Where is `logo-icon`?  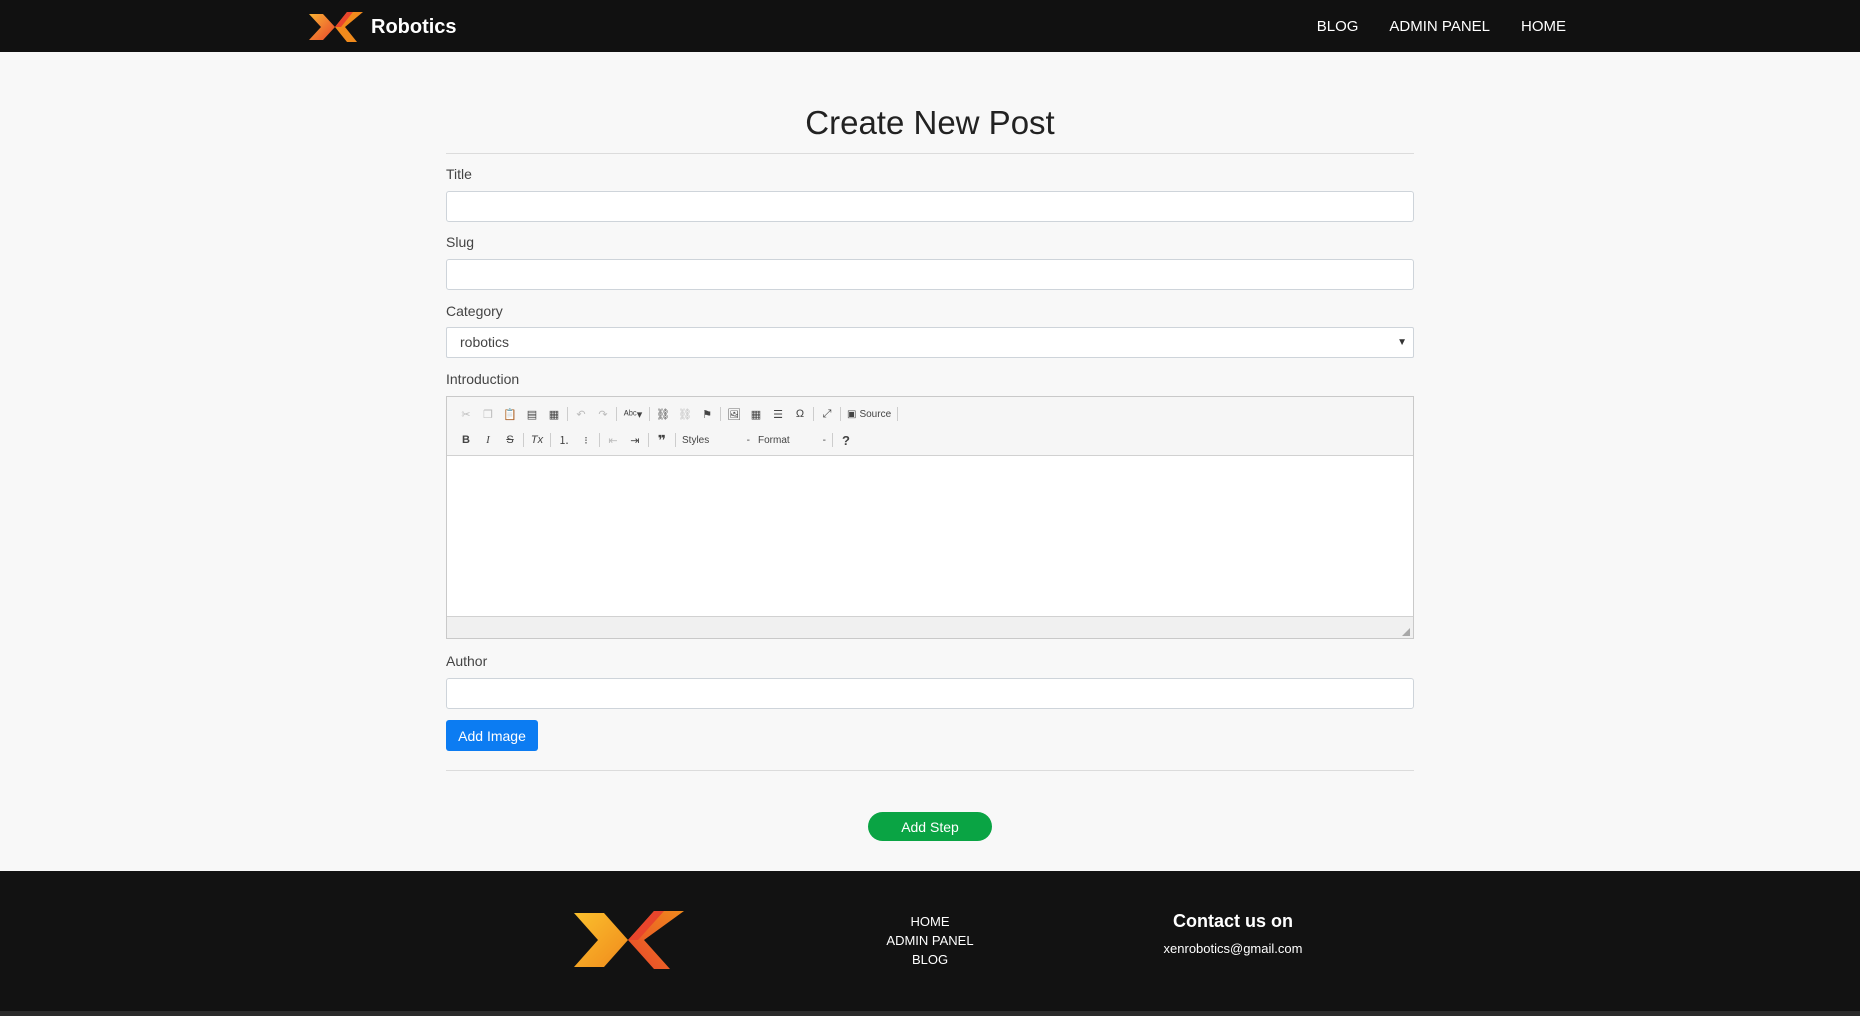 logo-icon is located at coordinates (336, 27).